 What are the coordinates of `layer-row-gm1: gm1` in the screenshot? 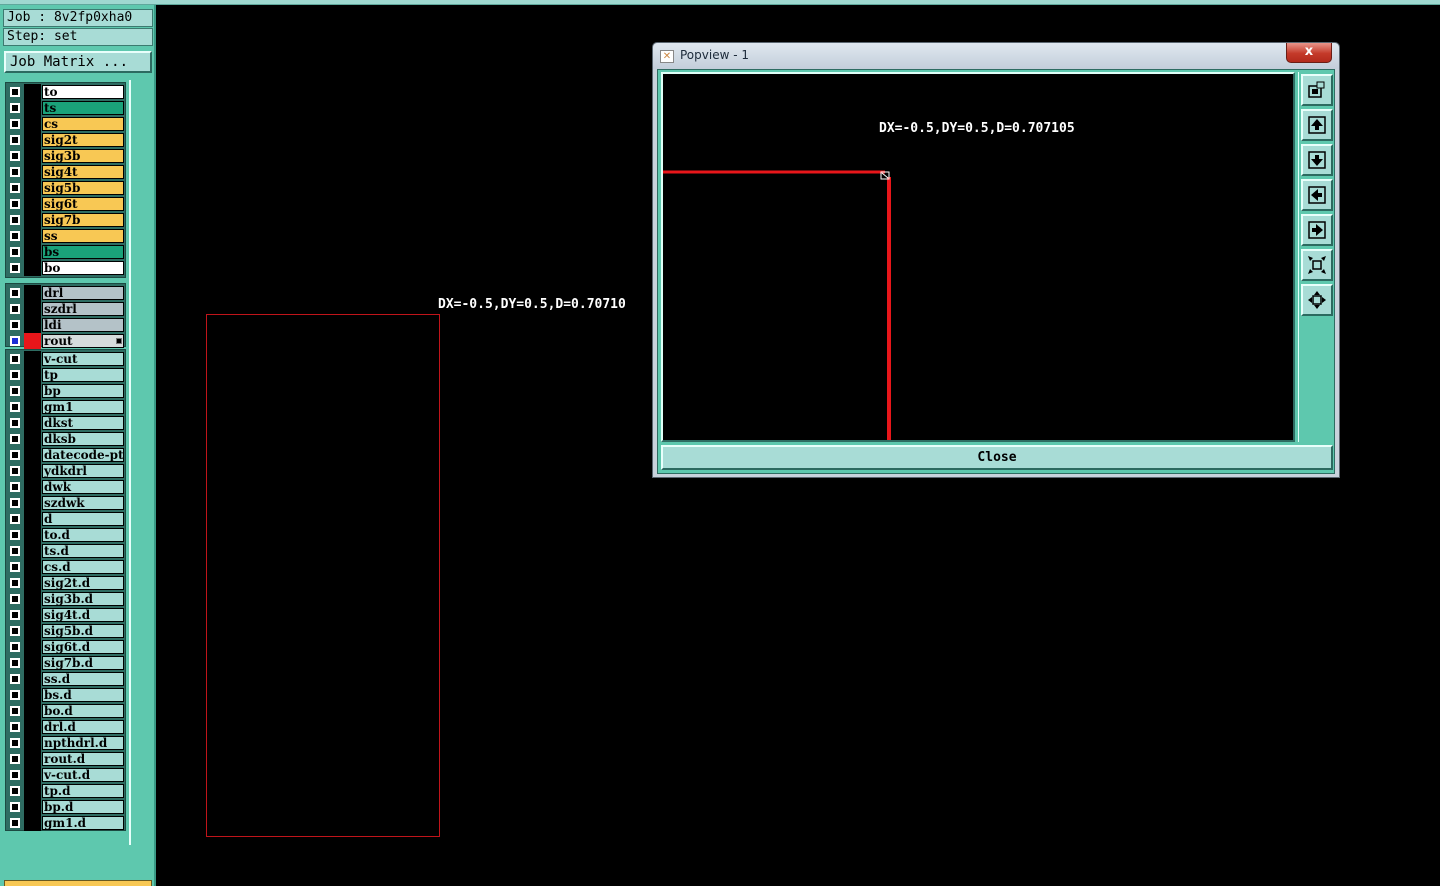 It's located at (65, 407).